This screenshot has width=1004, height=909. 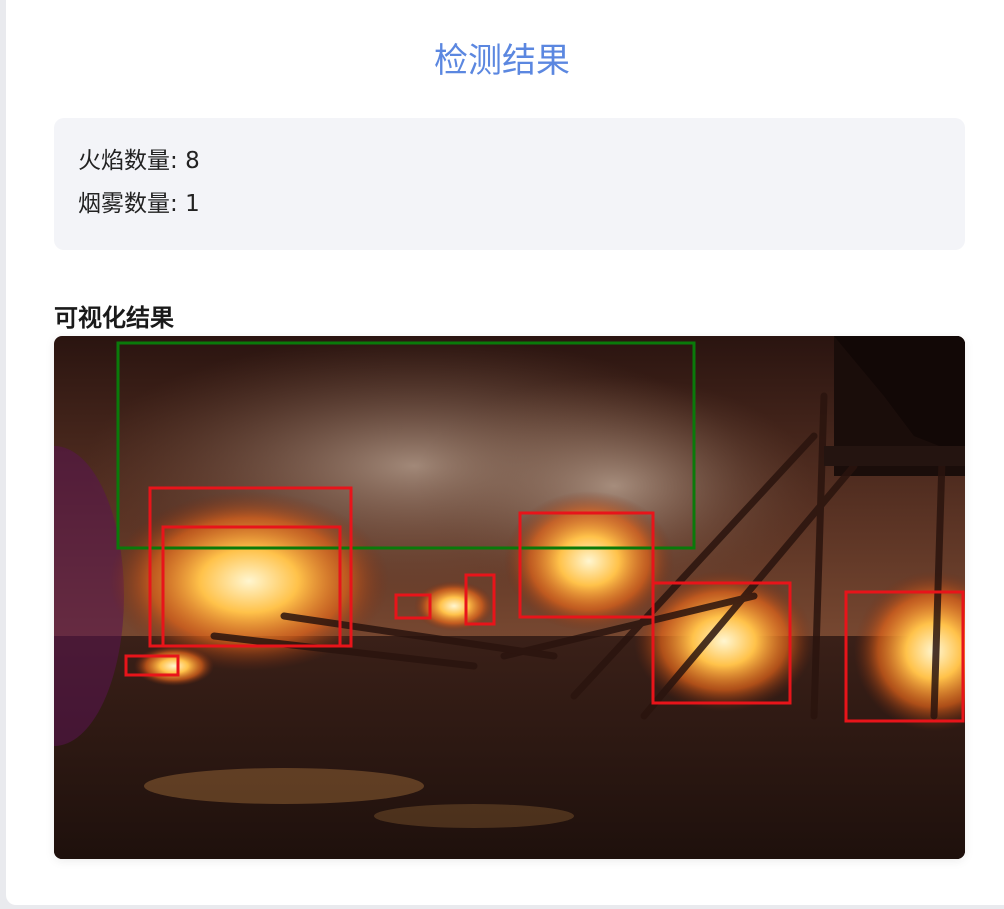 I want to click on fire-count-row: 火焰数量: 8, so click(x=139, y=161).